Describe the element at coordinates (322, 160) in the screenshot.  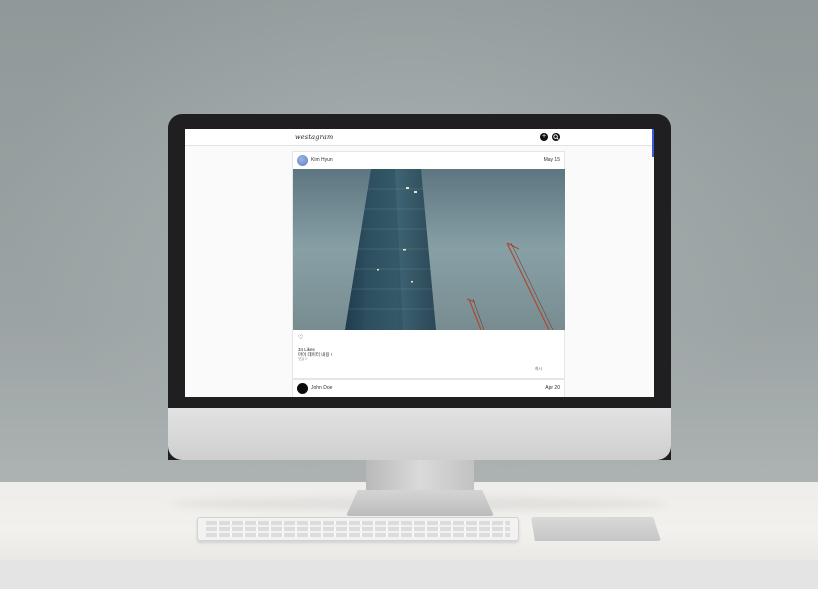
I see `post-username: Kim Hyun` at that location.